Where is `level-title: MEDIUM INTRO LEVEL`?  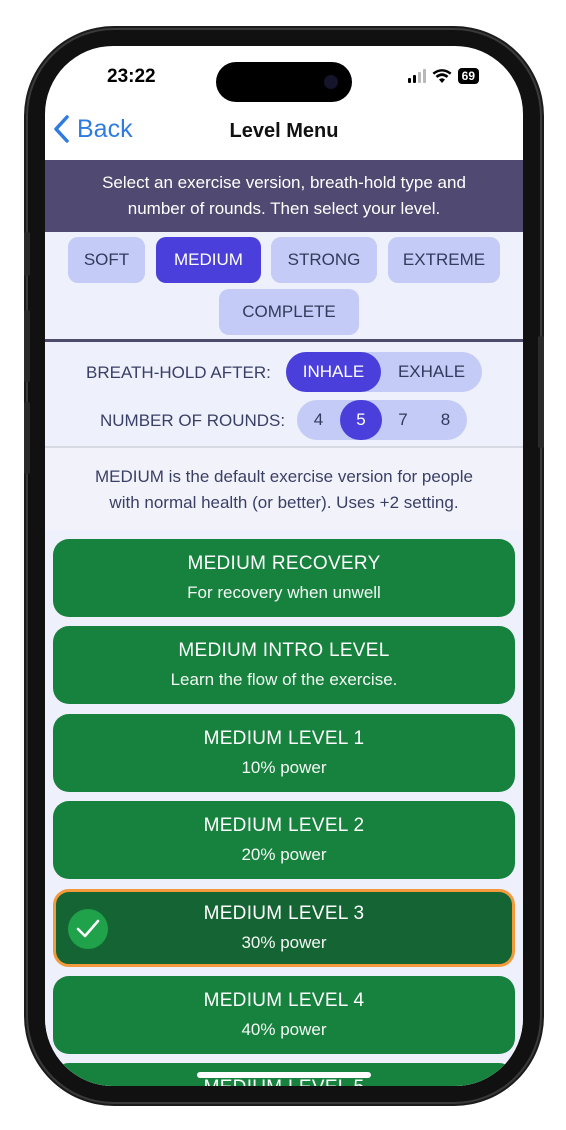
level-title: MEDIUM INTRO LEVEL is located at coordinates (284, 650).